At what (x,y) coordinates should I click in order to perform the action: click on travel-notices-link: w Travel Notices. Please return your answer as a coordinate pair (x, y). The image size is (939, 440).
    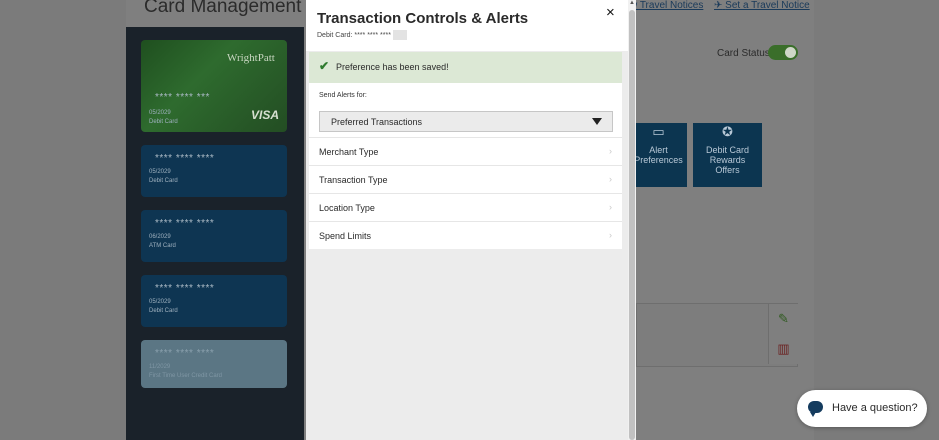
    Looking at the image, I should click on (666, 5).